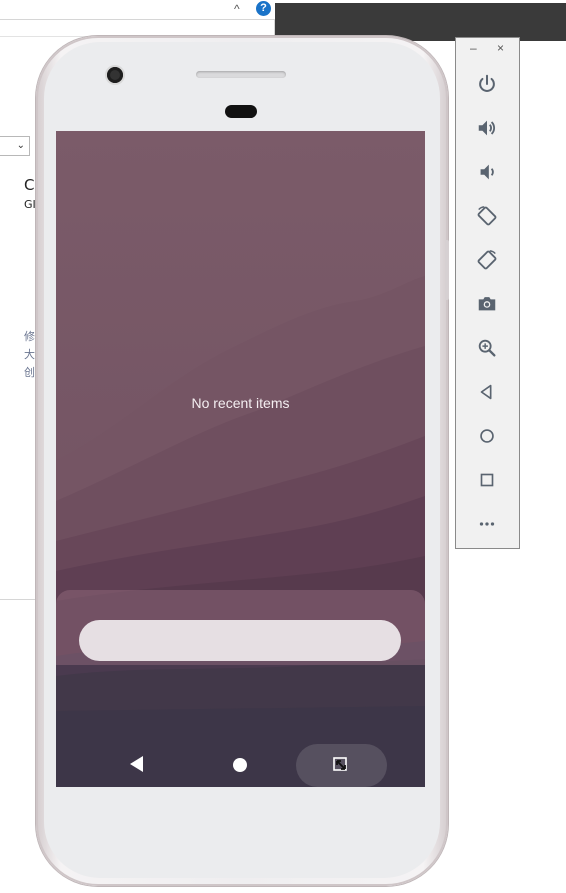 The width and height of the screenshot is (566, 893). Describe the element at coordinates (29, 354) in the screenshot. I see `background-text-line: 大` at that location.